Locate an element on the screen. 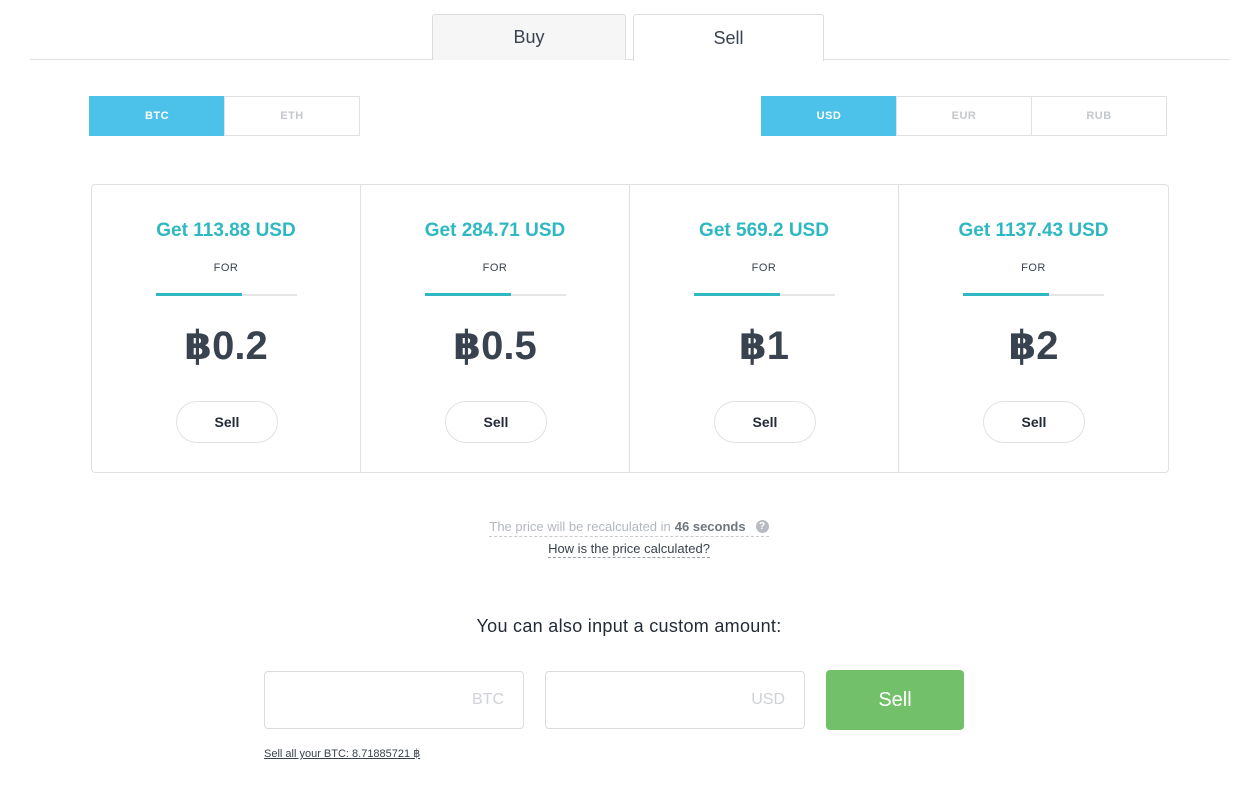 The height and width of the screenshot is (787, 1258). offer-btc-amount: ฿0.2 is located at coordinates (226, 346).